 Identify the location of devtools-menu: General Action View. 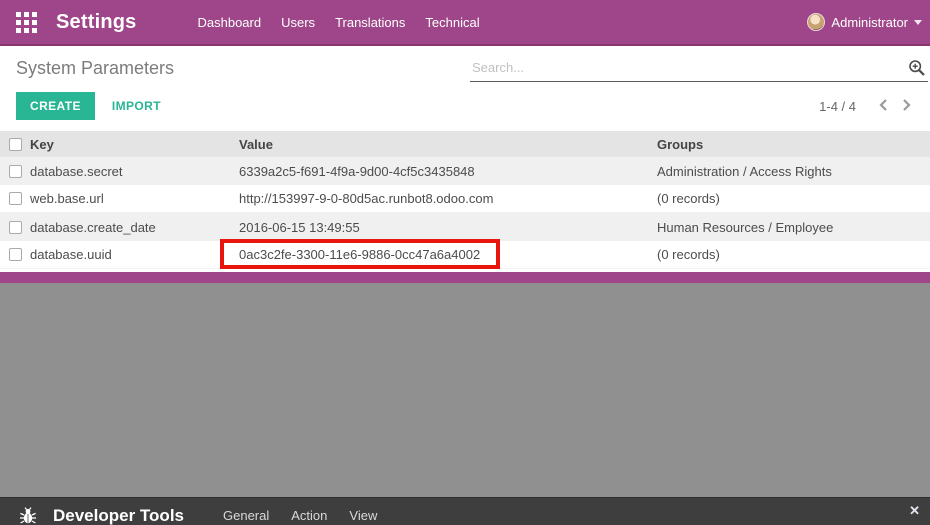
(300, 512).